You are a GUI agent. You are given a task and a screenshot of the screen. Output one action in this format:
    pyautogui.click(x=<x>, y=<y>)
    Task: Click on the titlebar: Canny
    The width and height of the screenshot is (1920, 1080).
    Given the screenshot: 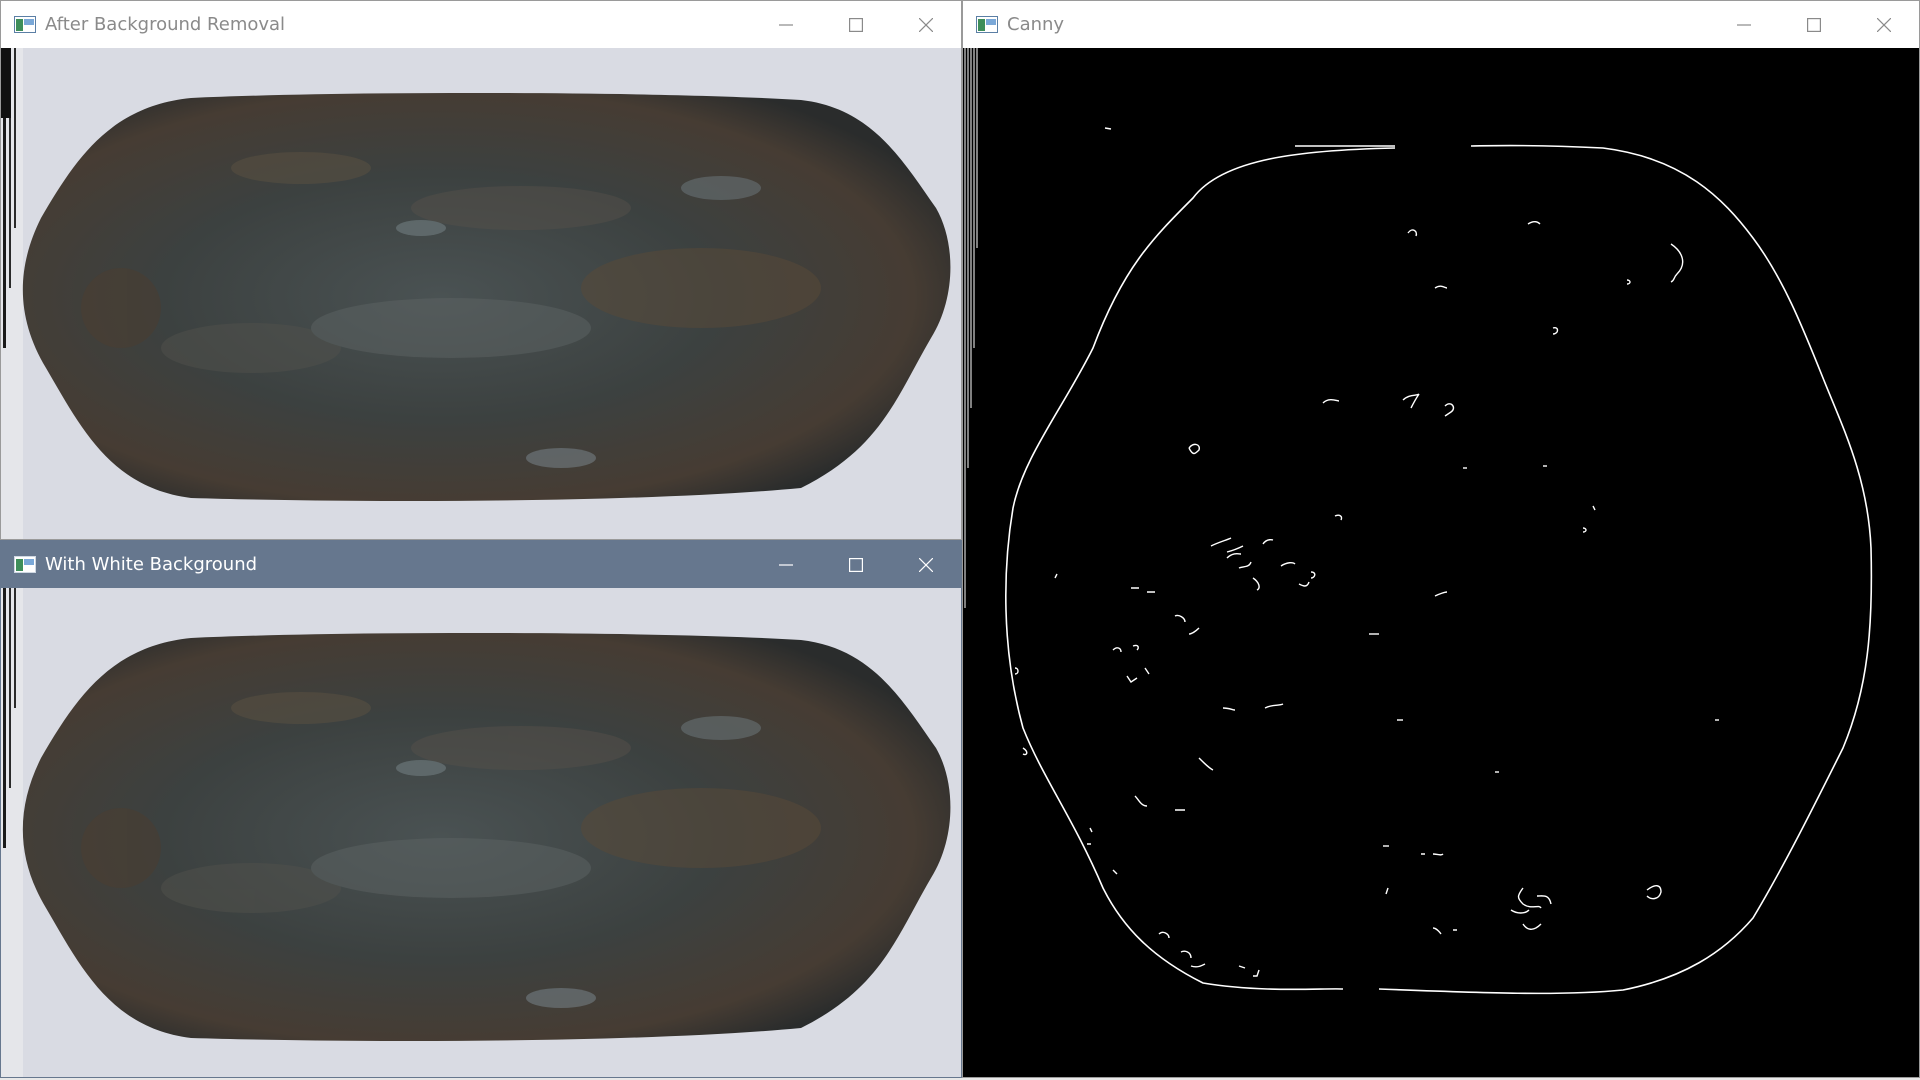 What is the action you would take?
    pyautogui.click(x=1441, y=24)
    